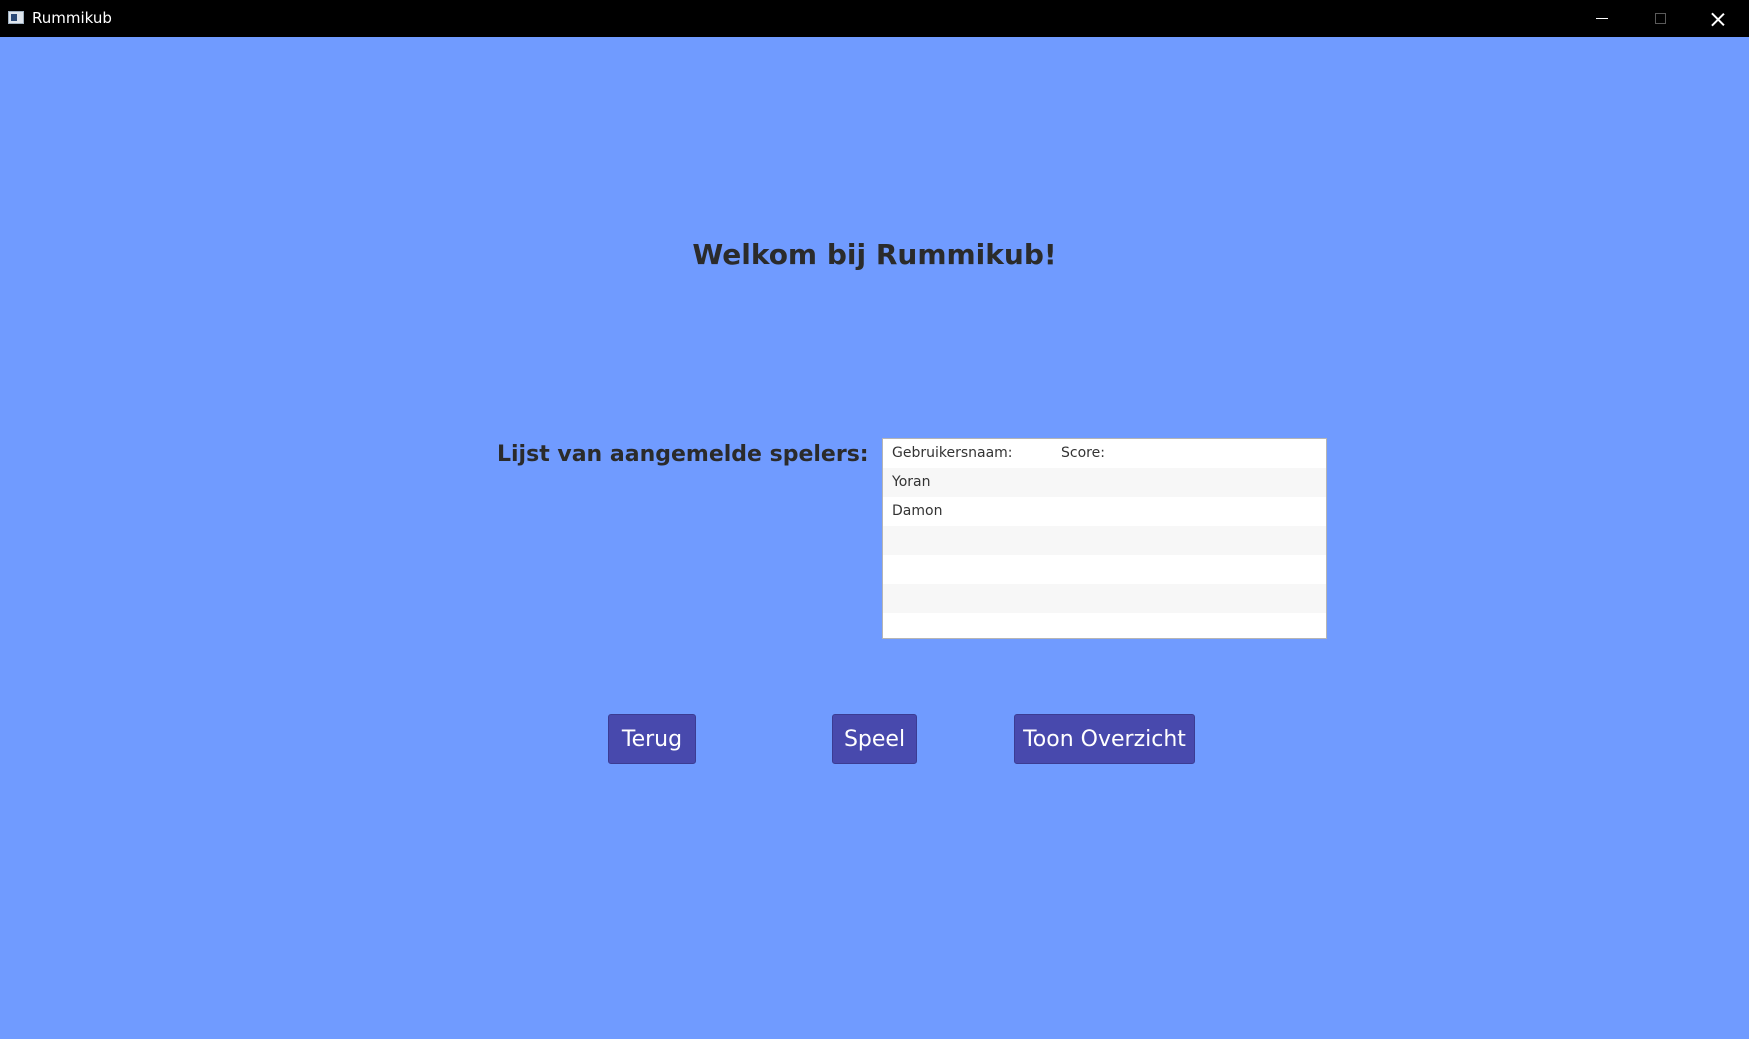 The height and width of the screenshot is (1039, 1749). I want to click on window-title: Rummikub, so click(72, 18).